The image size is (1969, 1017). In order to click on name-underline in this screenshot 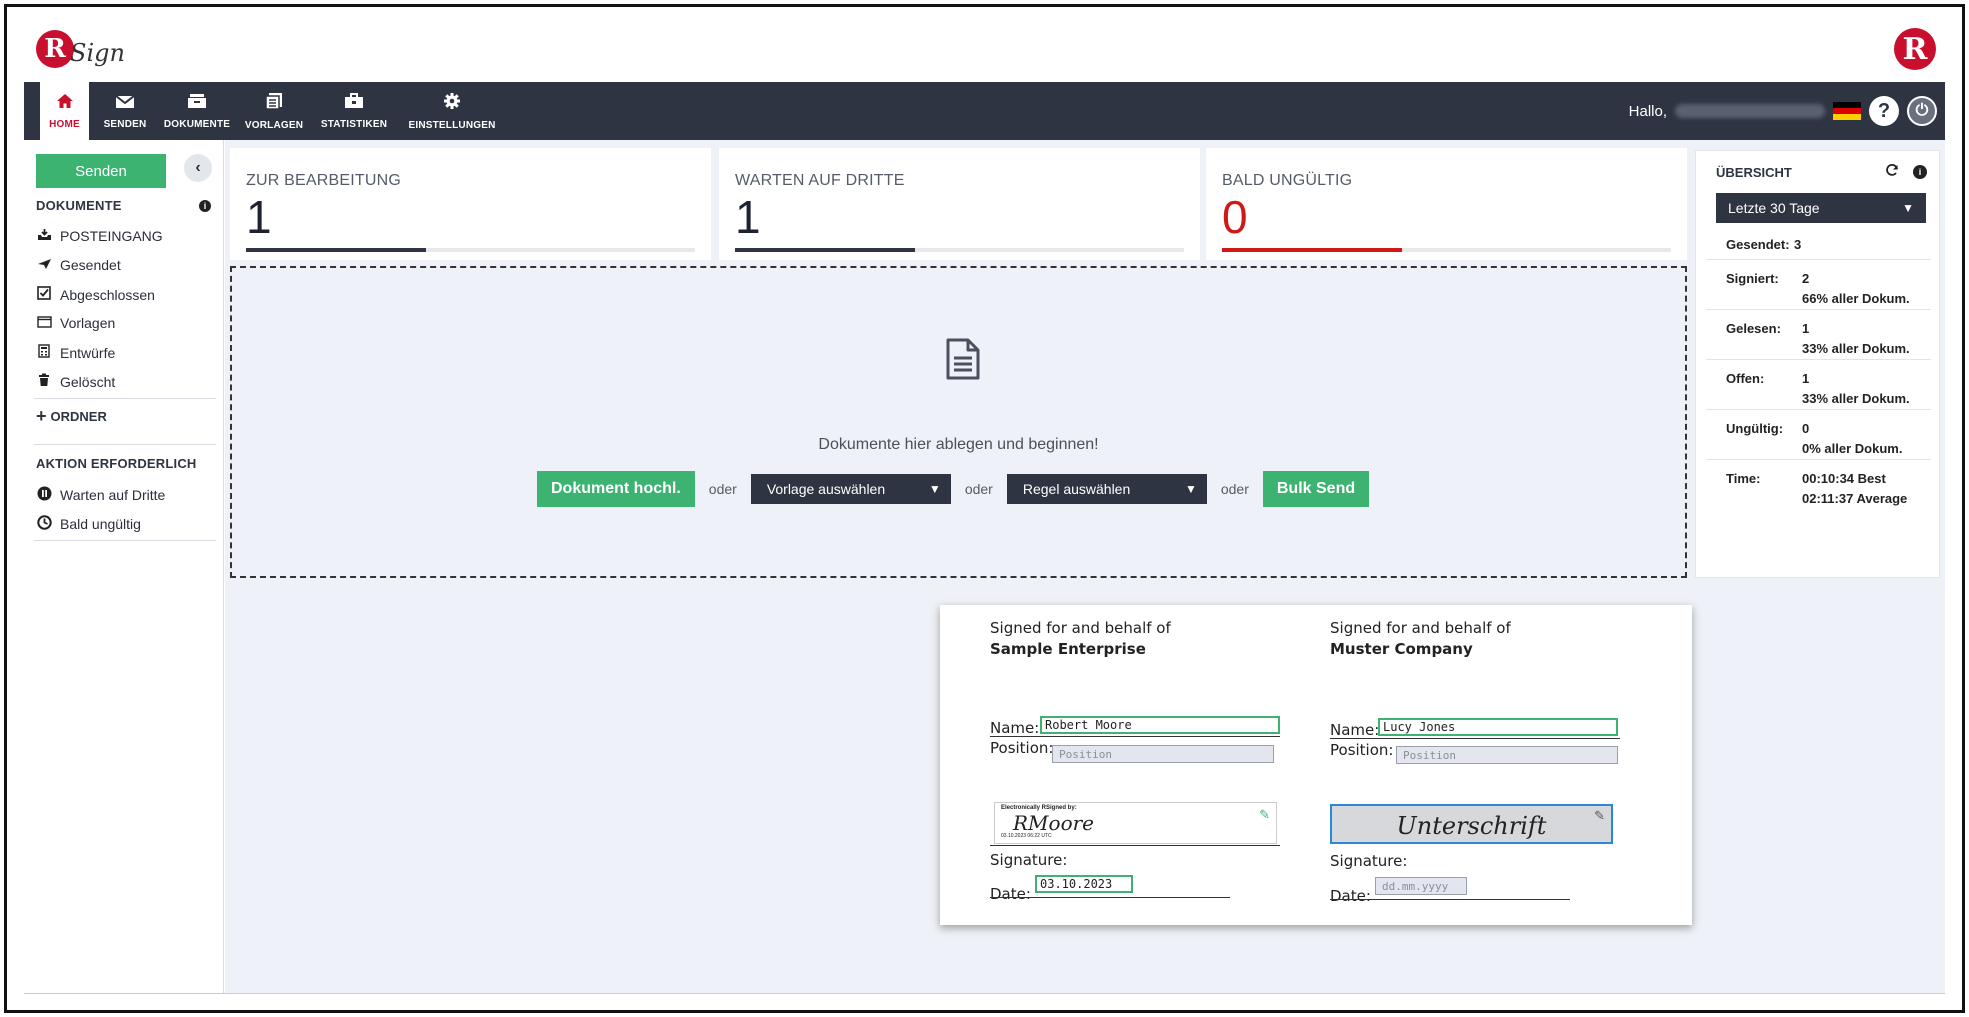, I will do `click(1475, 738)`.